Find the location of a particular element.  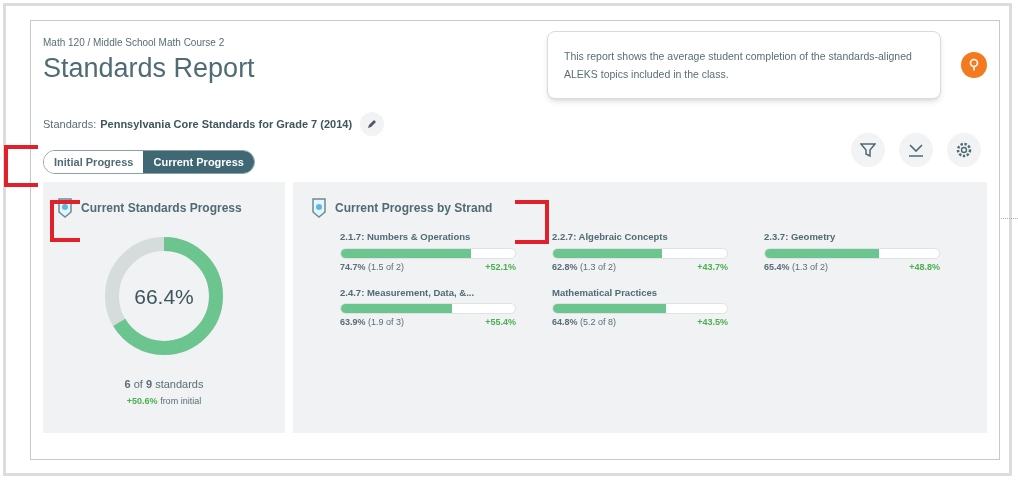

edit-button is located at coordinates (372, 123).